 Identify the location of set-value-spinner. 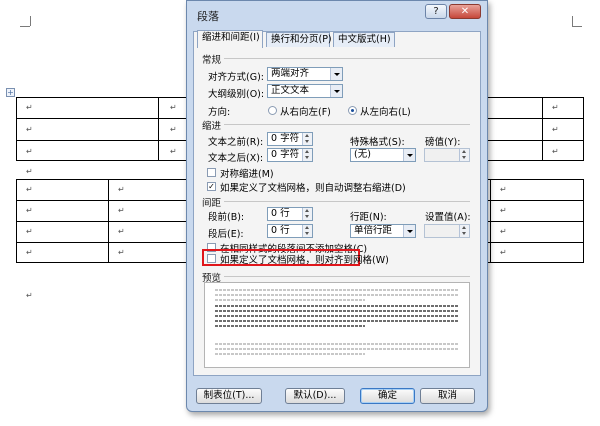
(447, 231).